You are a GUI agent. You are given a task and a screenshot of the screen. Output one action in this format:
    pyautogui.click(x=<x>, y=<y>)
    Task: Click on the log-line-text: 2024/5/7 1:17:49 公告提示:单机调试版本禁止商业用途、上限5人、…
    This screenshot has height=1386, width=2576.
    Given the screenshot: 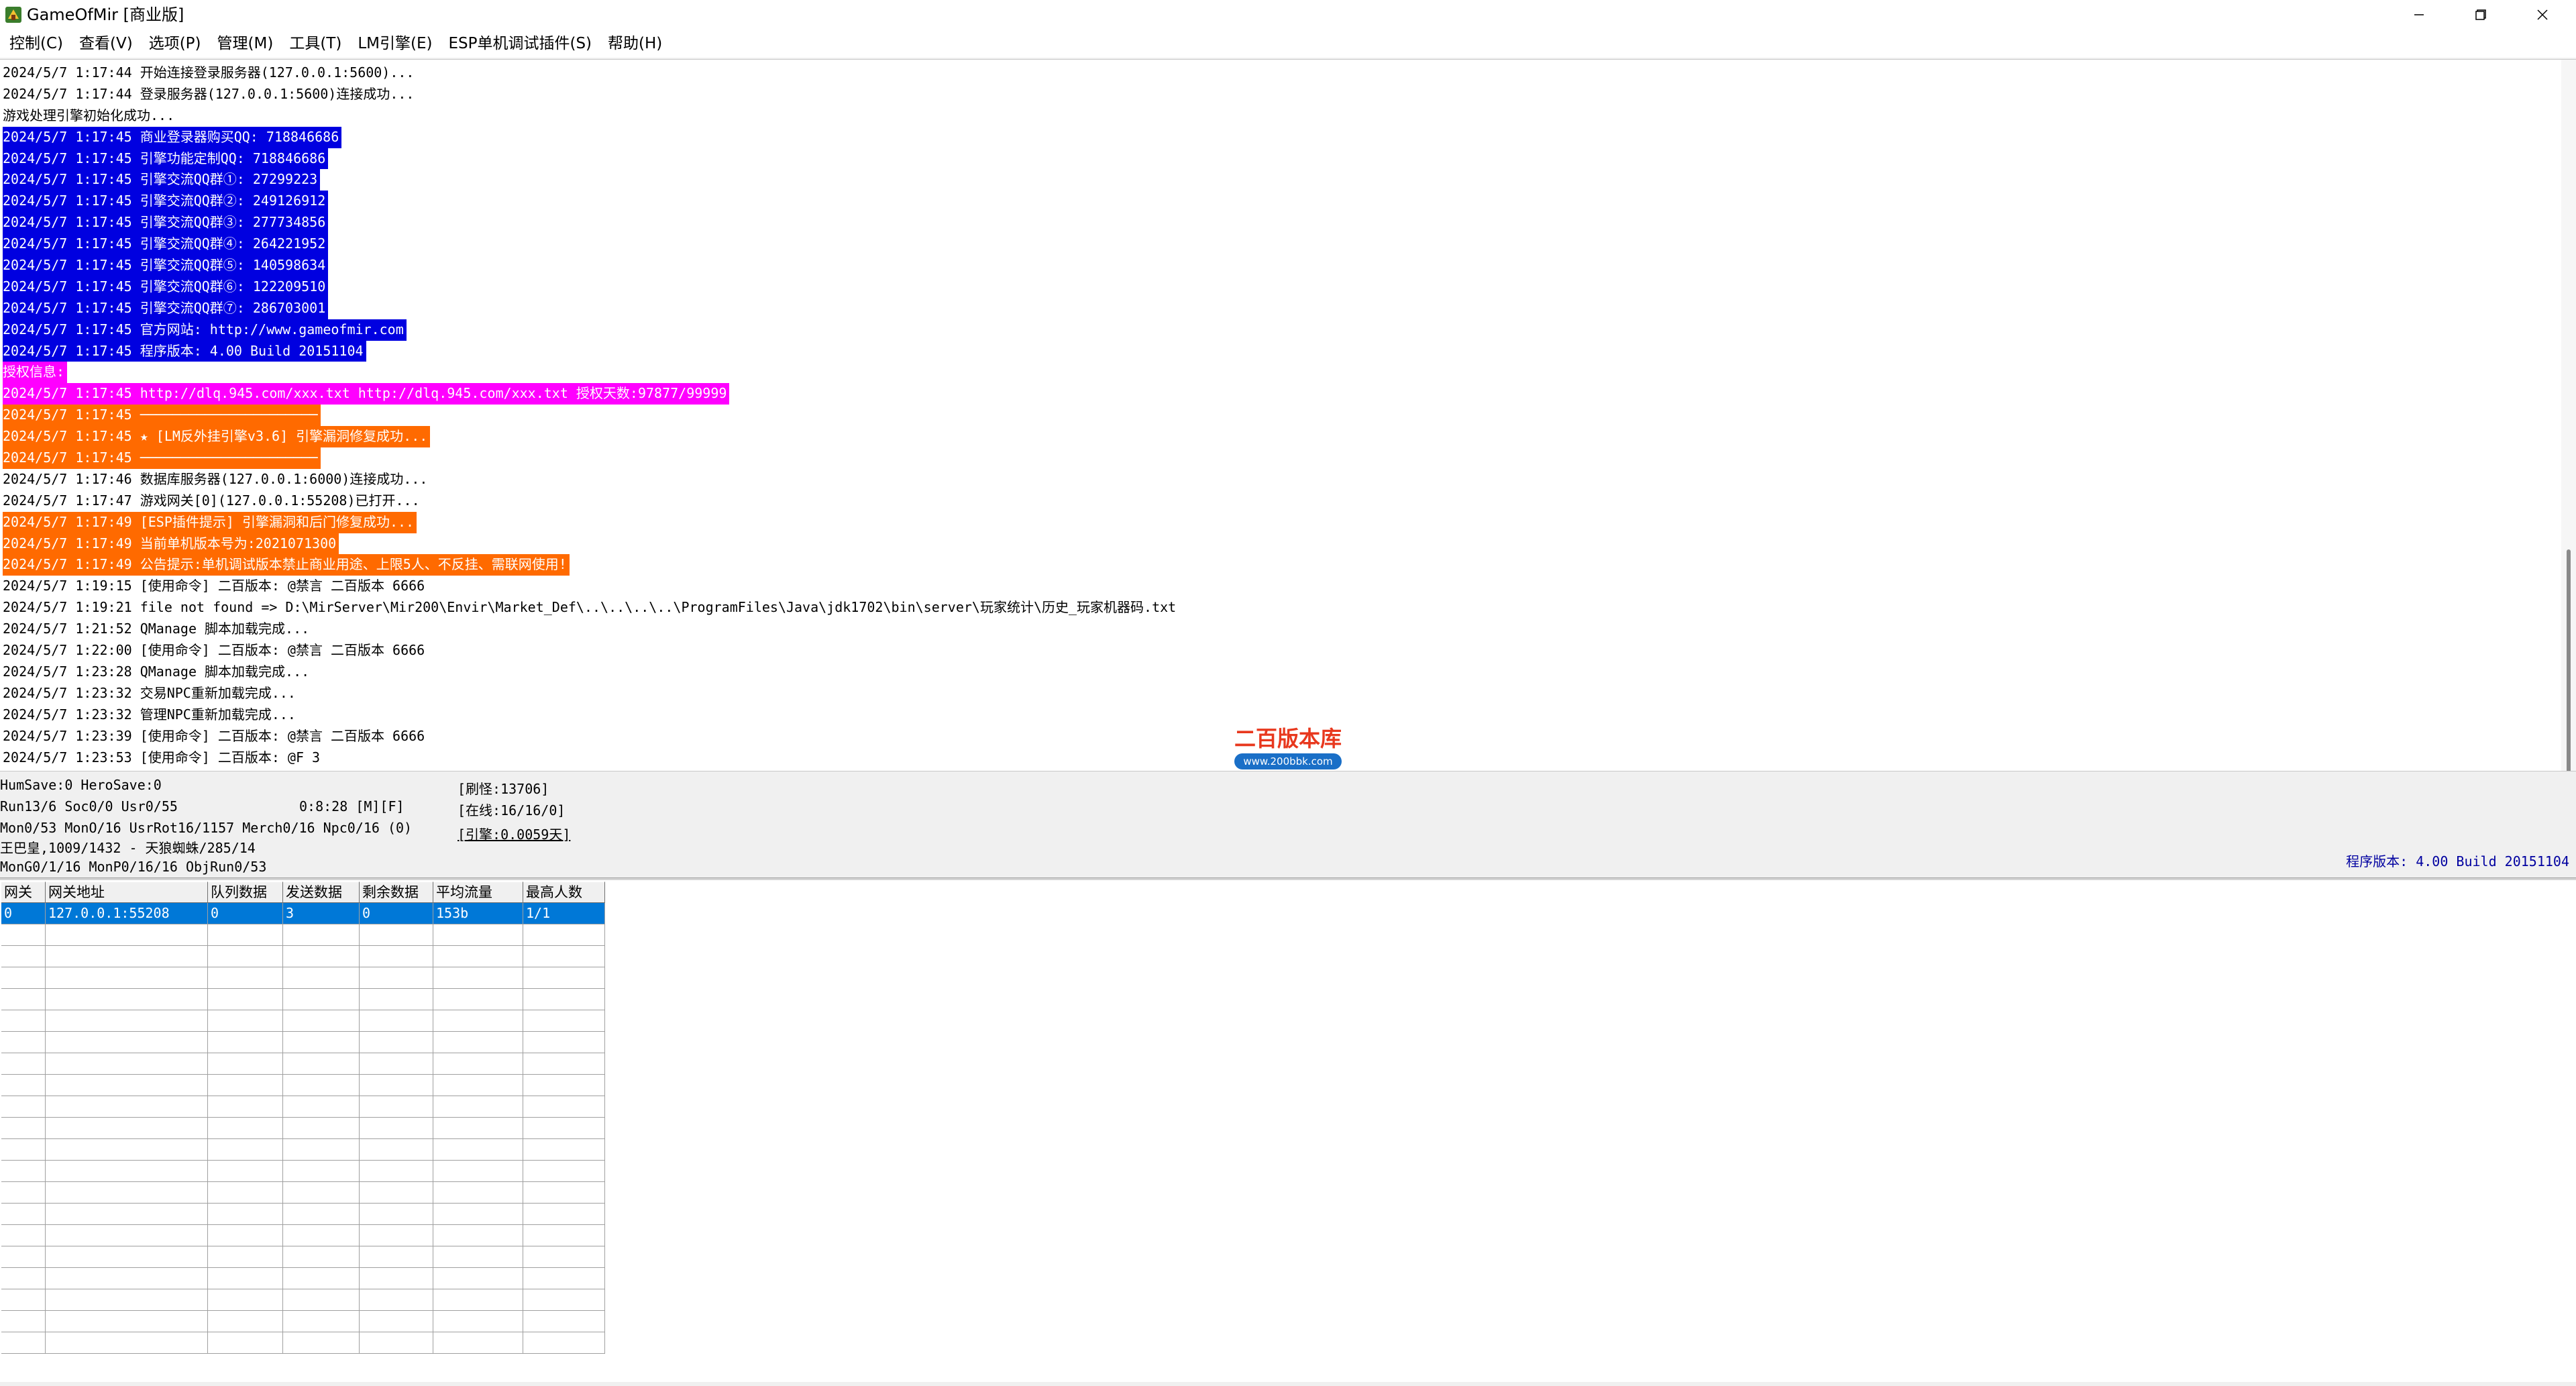 What is the action you would take?
    pyautogui.click(x=286, y=565)
    